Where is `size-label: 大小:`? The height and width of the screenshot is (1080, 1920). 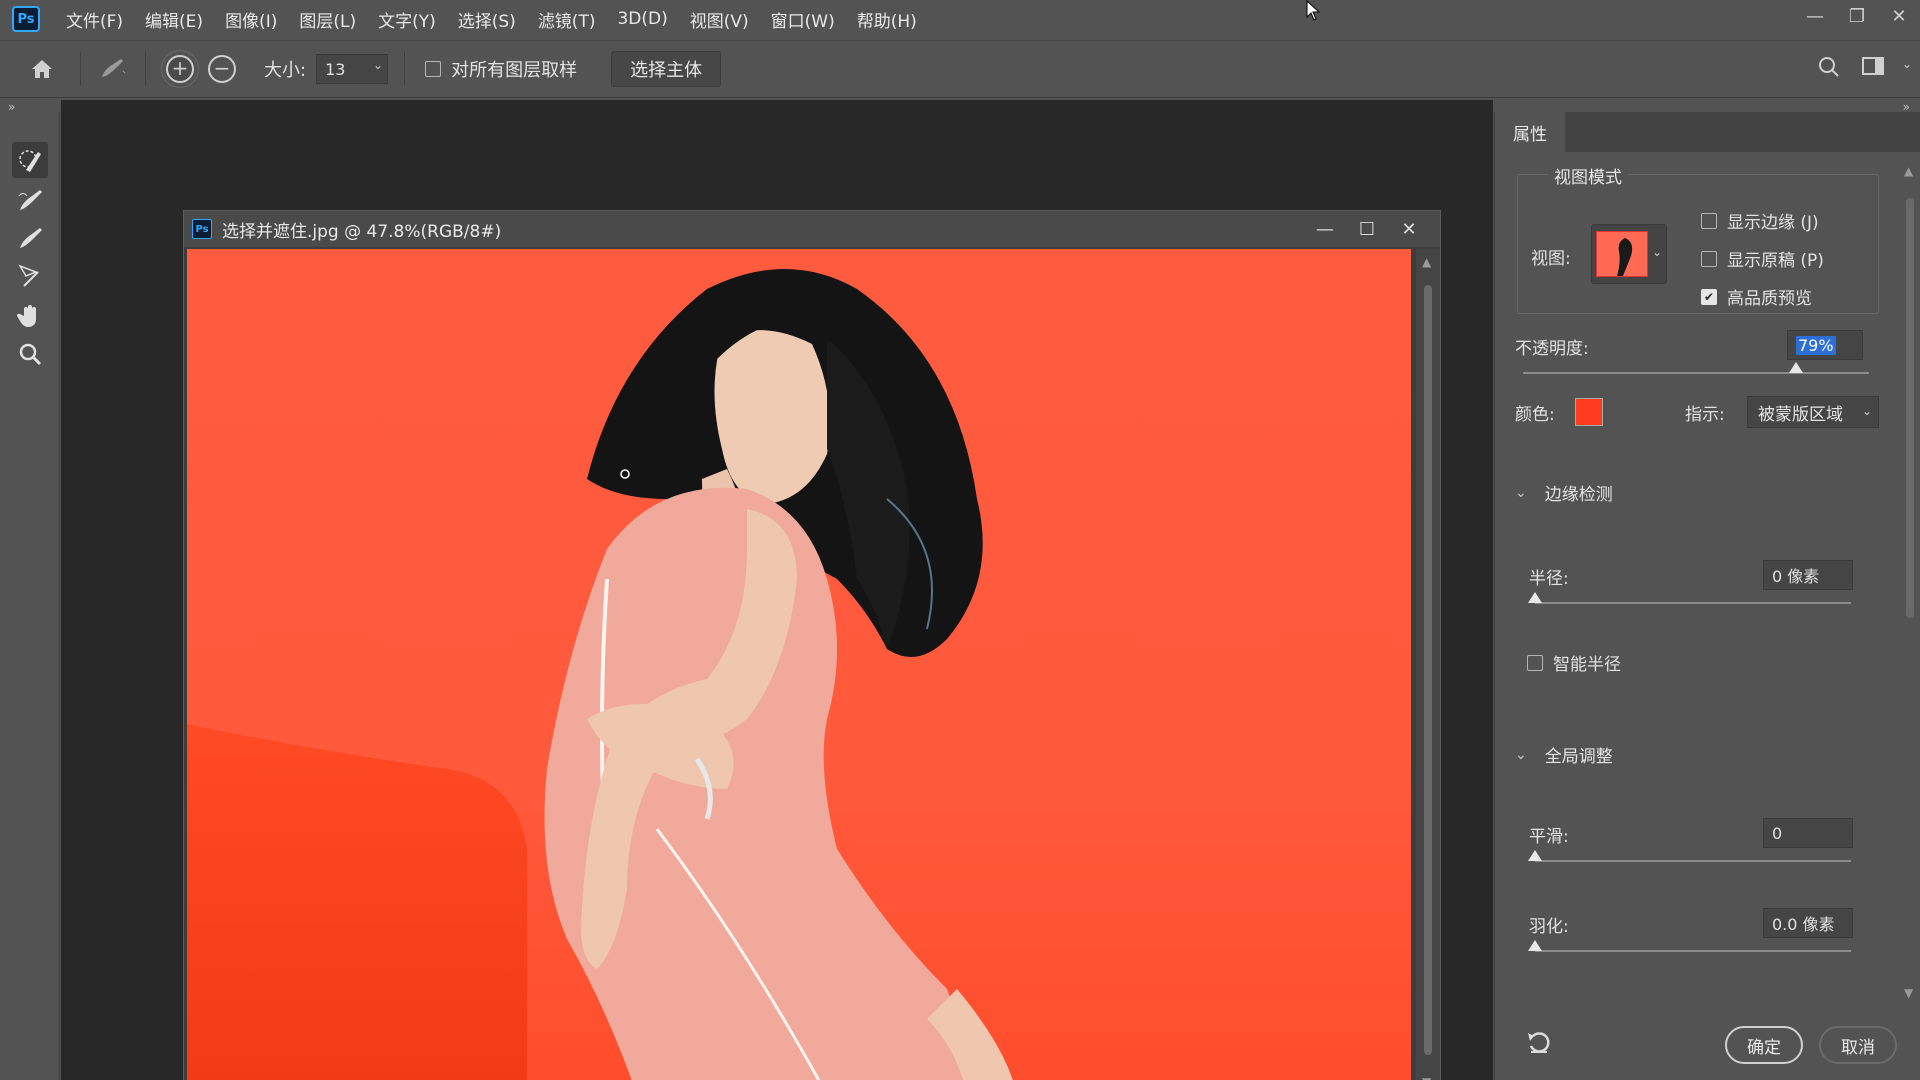
size-label: 大小: is located at coordinates (285, 70).